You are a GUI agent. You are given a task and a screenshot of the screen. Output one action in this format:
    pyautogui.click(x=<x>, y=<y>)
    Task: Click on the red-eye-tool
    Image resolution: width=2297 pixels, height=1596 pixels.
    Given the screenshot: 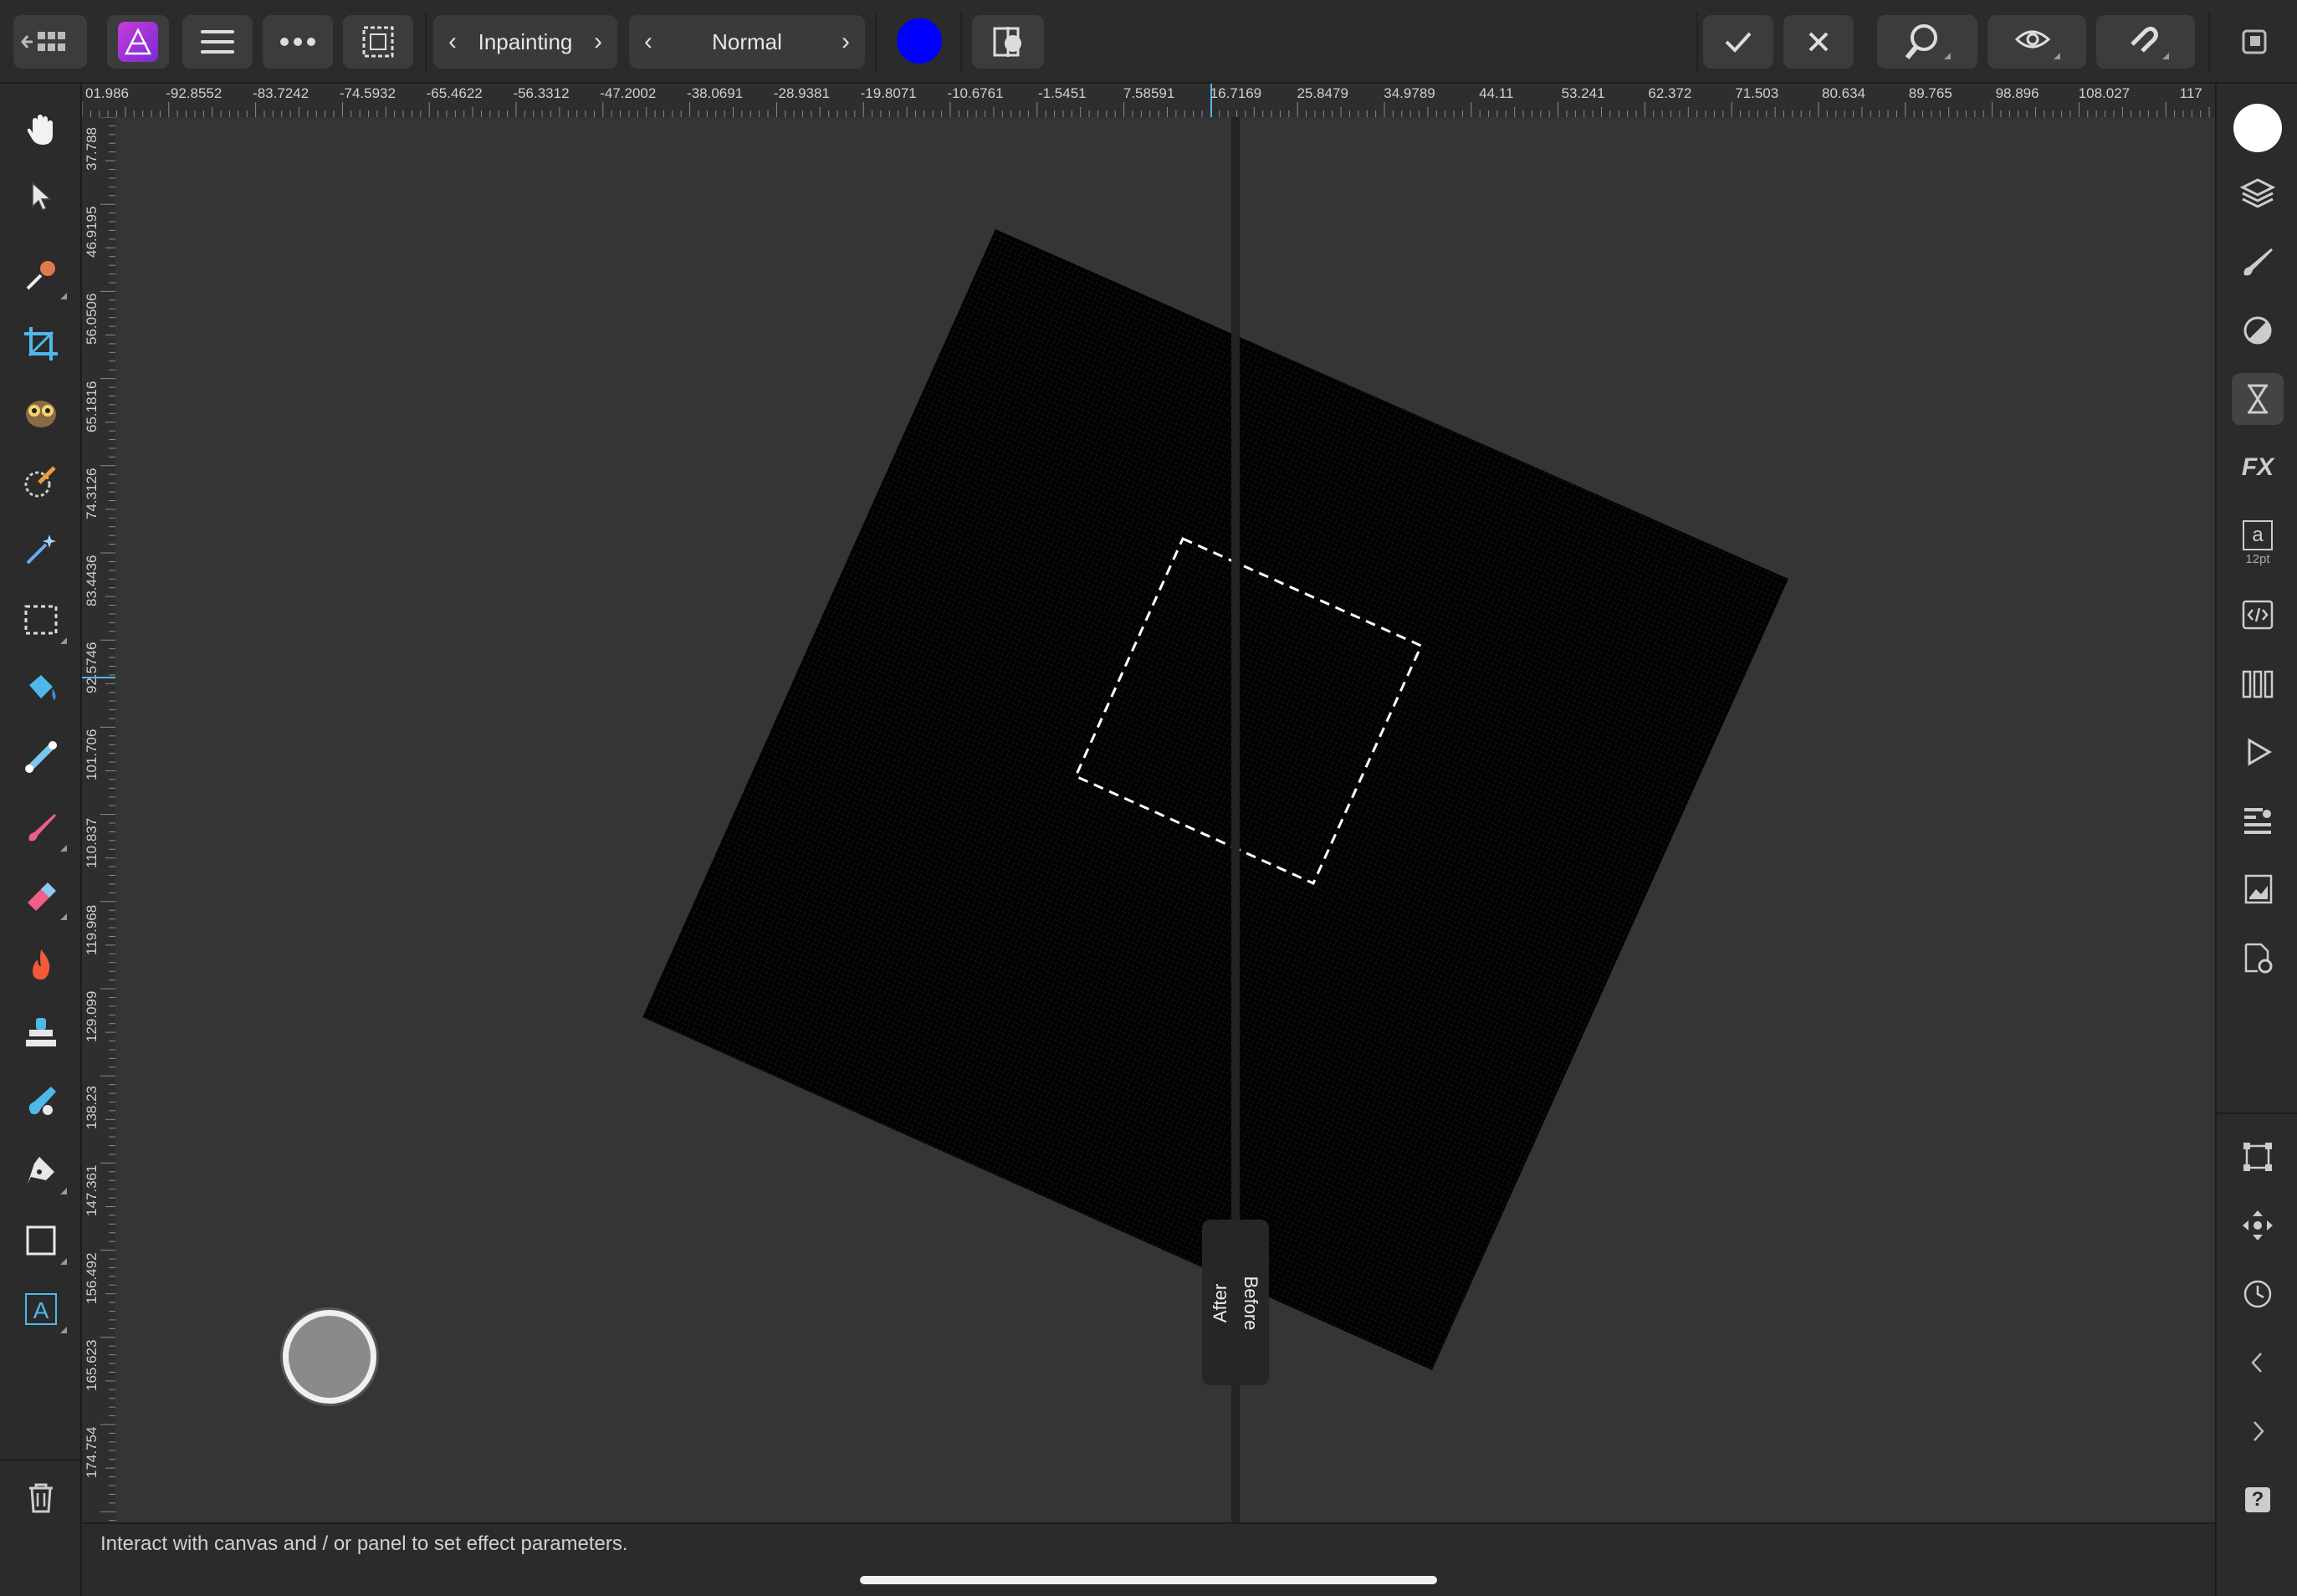 What is the action you would take?
    pyautogui.click(x=41, y=412)
    